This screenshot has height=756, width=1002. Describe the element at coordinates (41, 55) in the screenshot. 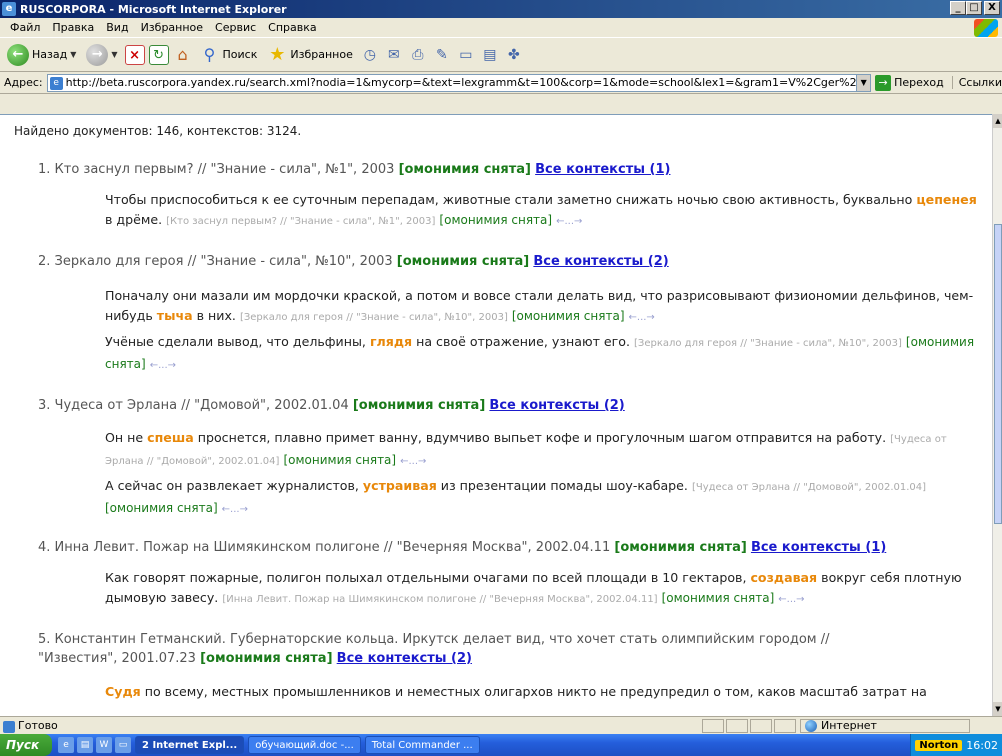

I see `back-button: ← Назад ▼` at that location.